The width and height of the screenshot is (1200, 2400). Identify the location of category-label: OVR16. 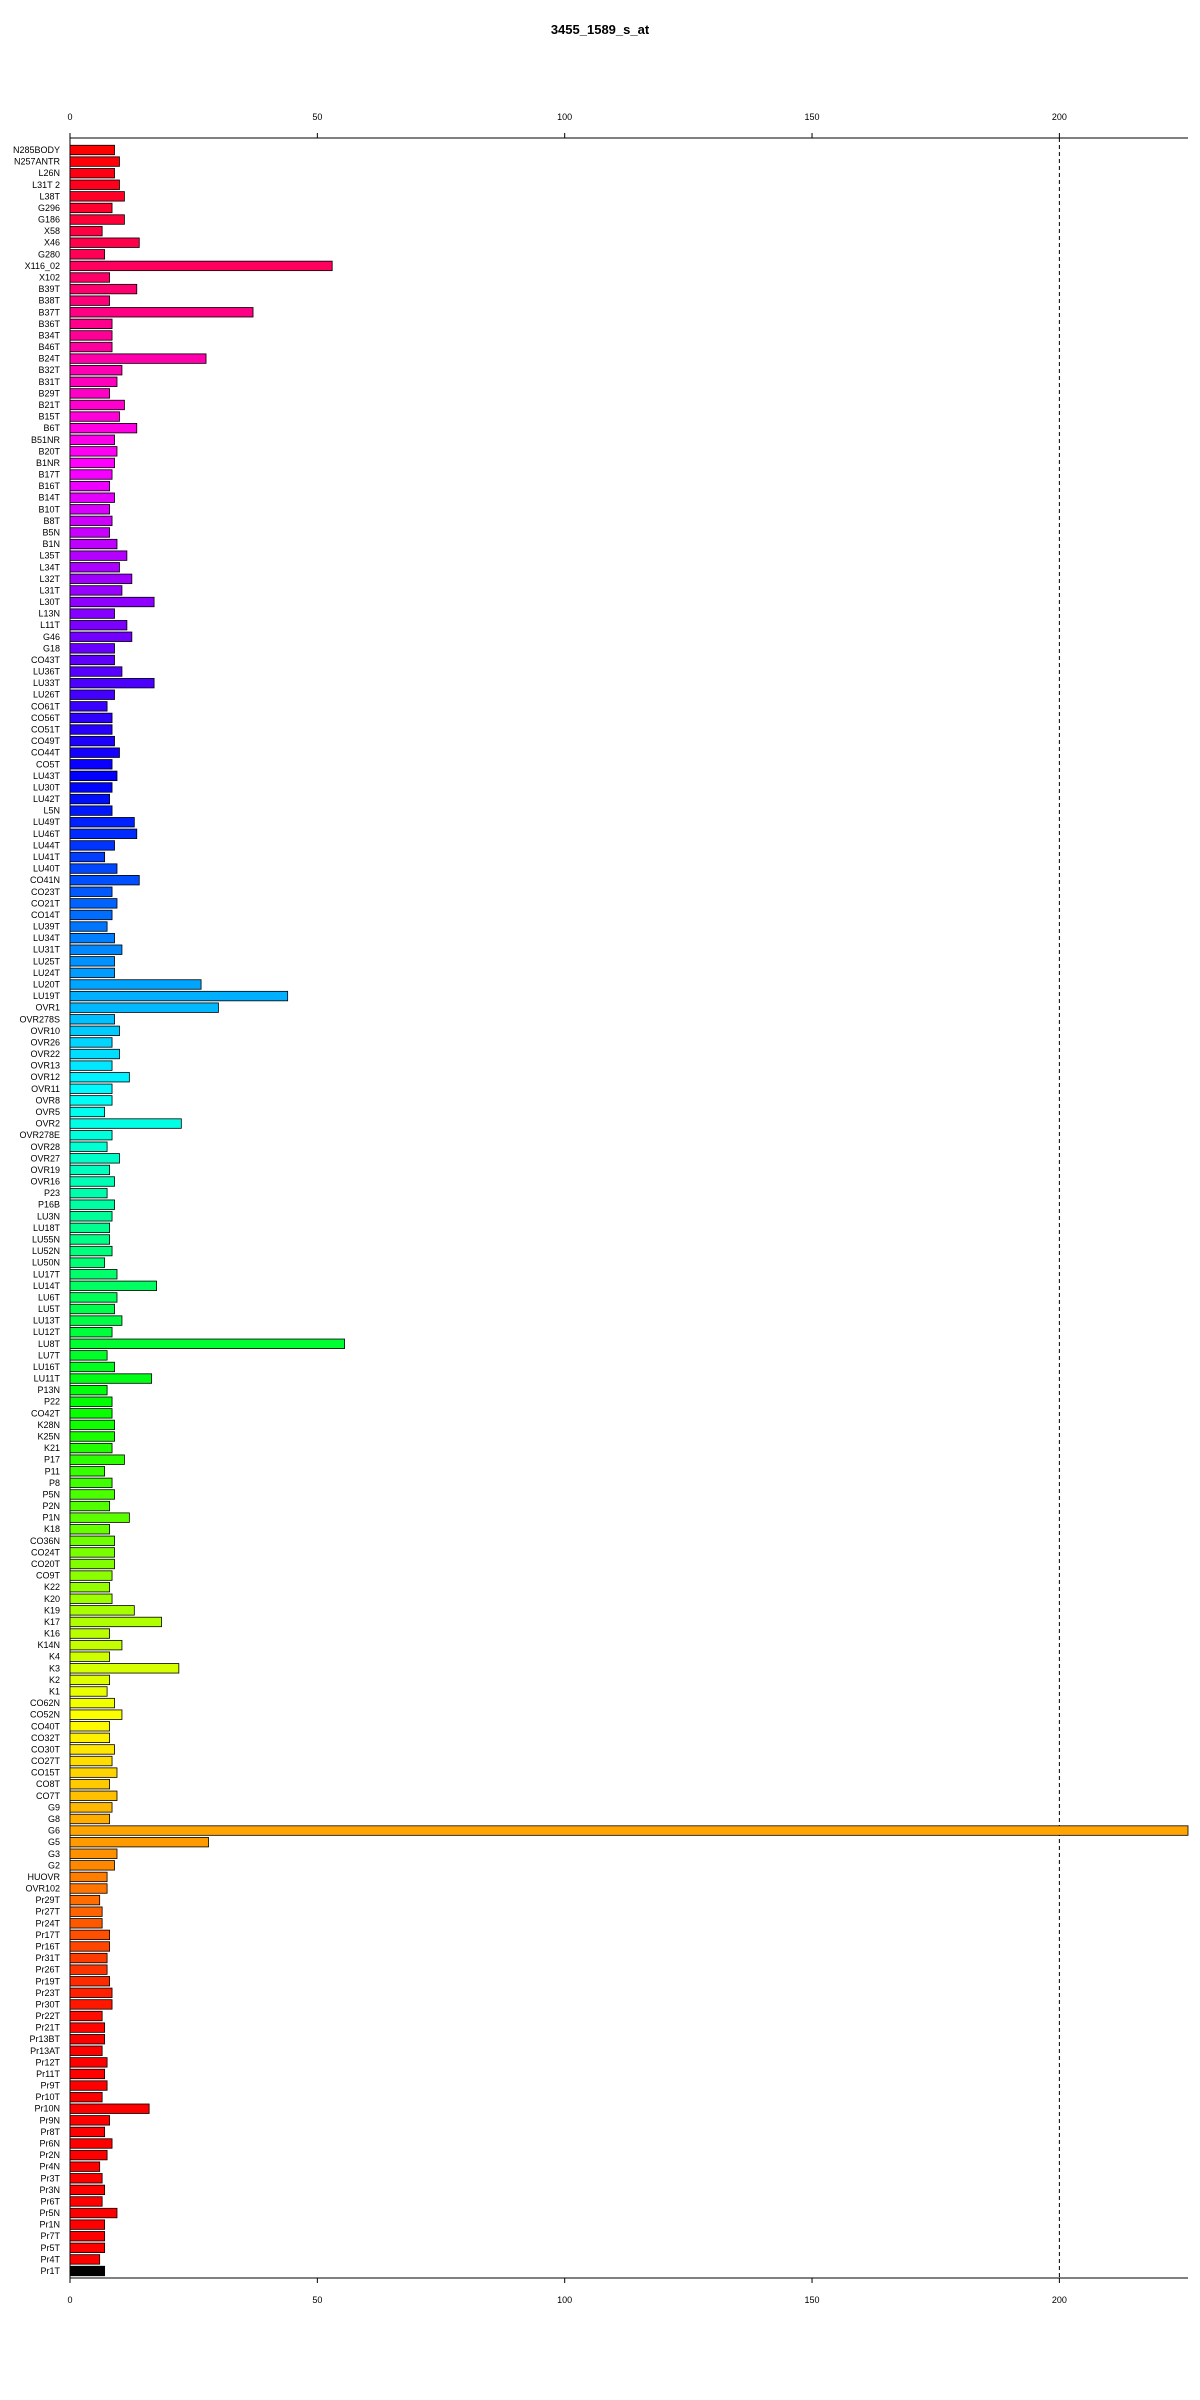
(45, 1182).